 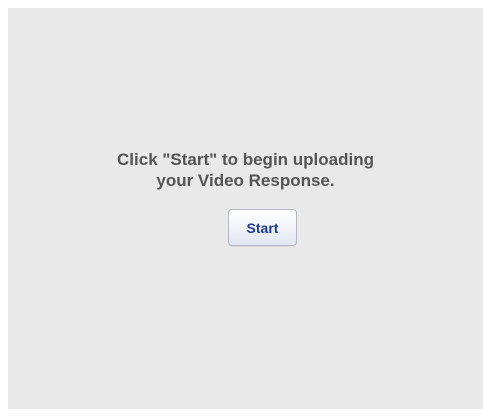 I want to click on start-button: Start, so click(x=262, y=227).